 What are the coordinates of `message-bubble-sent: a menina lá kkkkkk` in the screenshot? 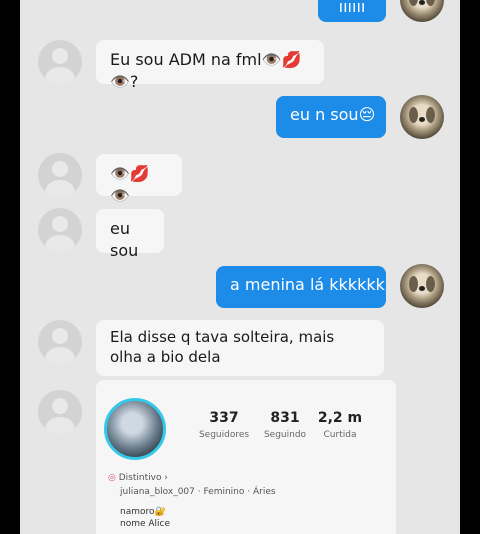 It's located at (301, 287).